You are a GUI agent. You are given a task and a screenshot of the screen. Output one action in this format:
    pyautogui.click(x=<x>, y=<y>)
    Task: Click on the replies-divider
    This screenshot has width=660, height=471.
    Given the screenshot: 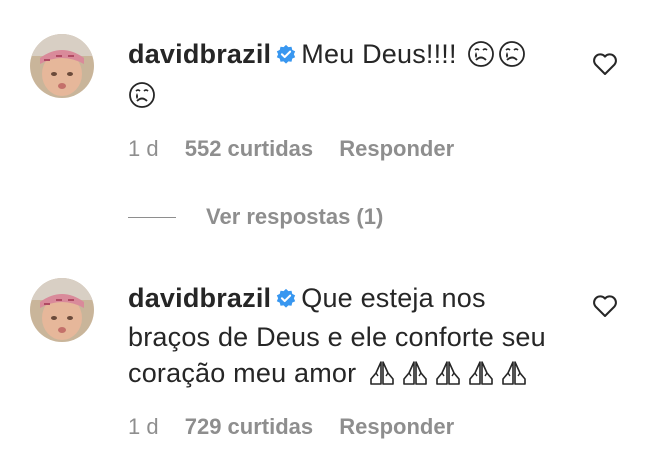 What is the action you would take?
    pyautogui.click(x=152, y=217)
    